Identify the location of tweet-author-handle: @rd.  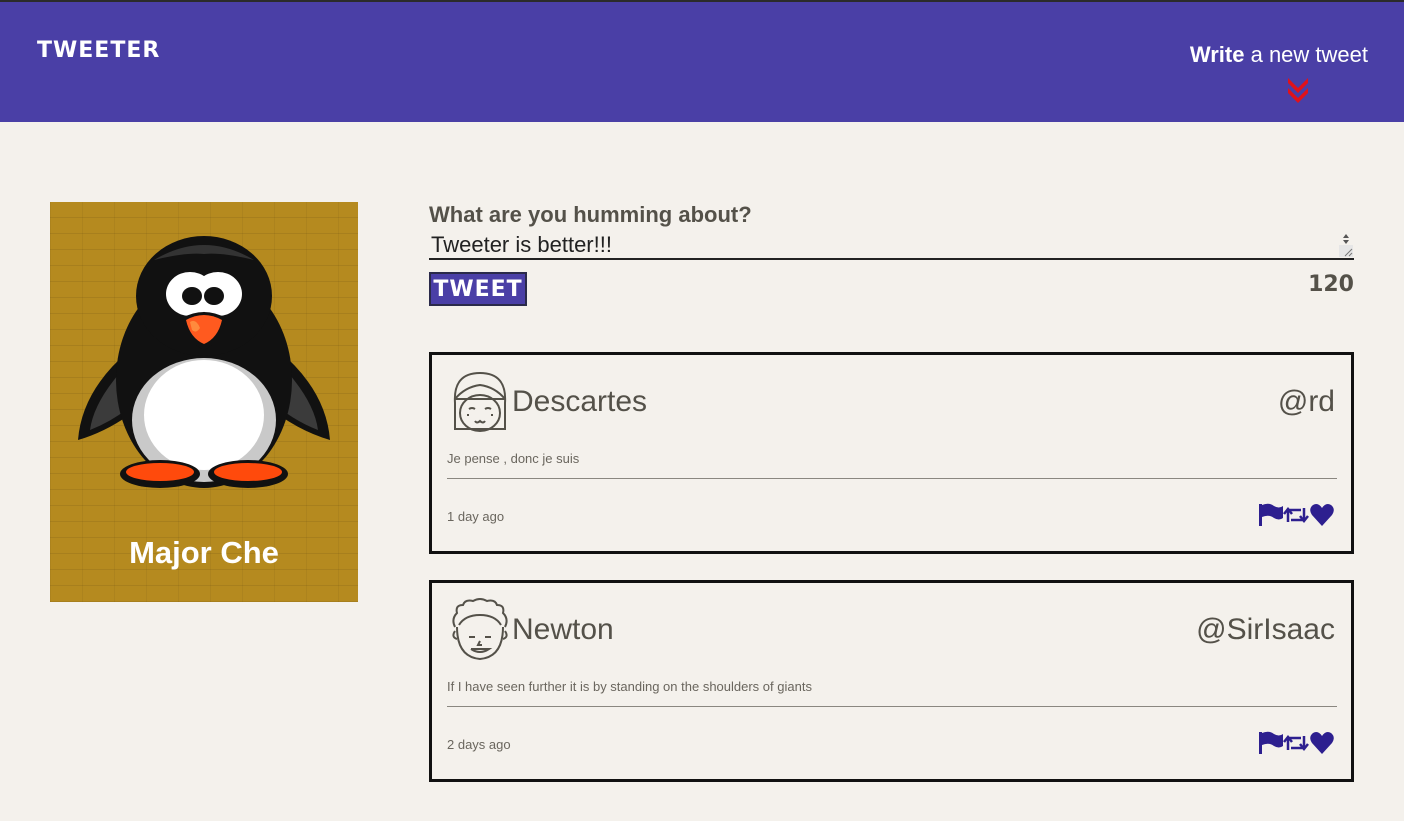
(1306, 402).